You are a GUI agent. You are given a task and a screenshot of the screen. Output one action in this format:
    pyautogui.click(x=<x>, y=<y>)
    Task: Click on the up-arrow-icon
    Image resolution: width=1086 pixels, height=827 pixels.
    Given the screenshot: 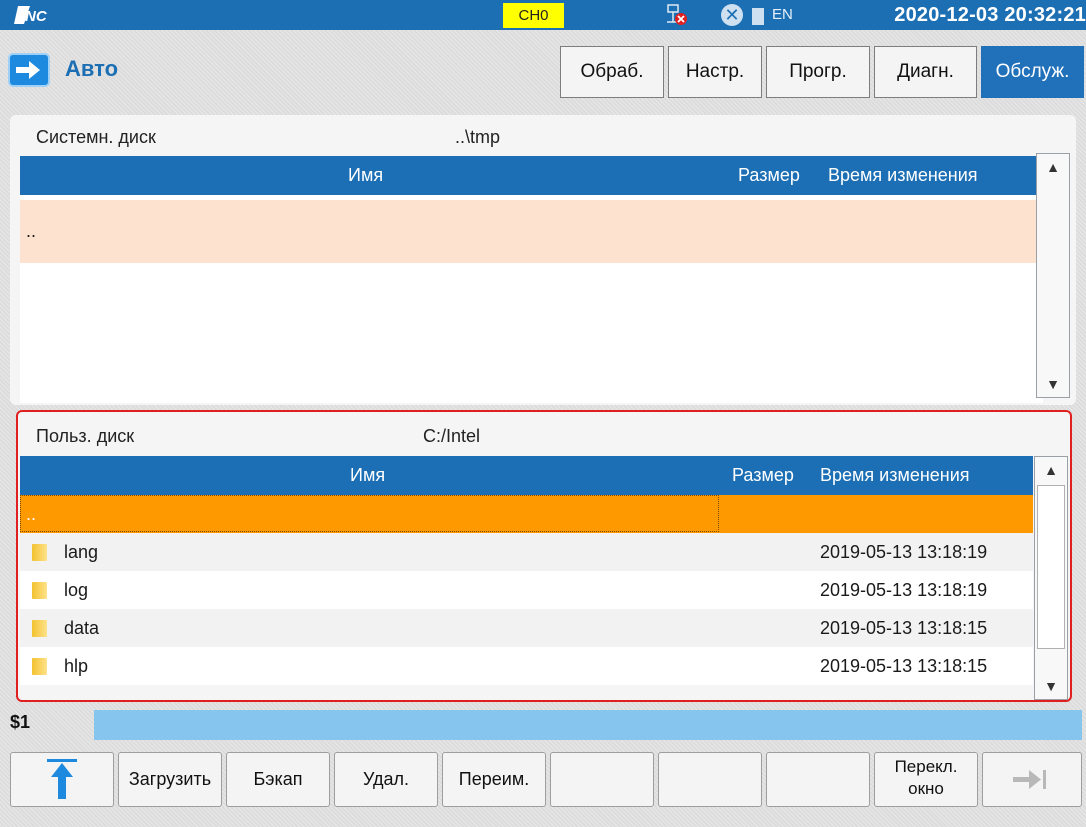 What is the action you would take?
    pyautogui.click(x=62, y=779)
    